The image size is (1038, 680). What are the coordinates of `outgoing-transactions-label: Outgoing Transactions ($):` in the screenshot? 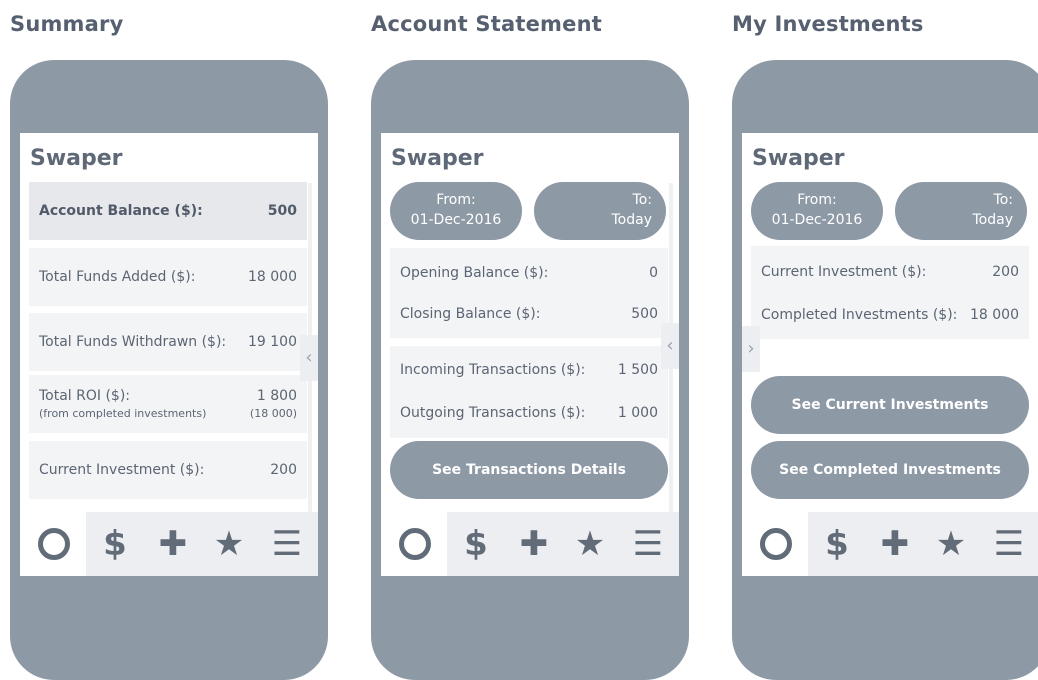 It's located at (493, 413).